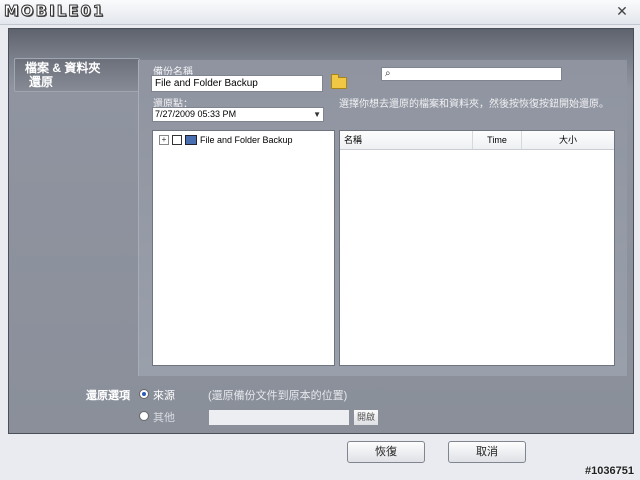 The image size is (640, 480). Describe the element at coordinates (339, 81) in the screenshot. I see `folder-icon` at that location.